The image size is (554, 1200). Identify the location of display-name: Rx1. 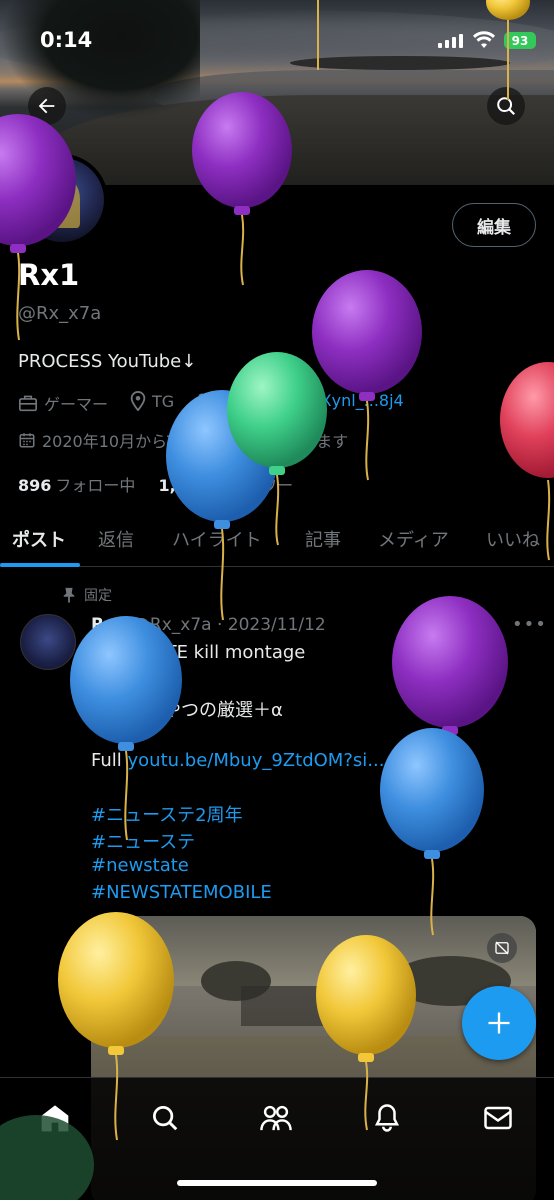
(49, 275).